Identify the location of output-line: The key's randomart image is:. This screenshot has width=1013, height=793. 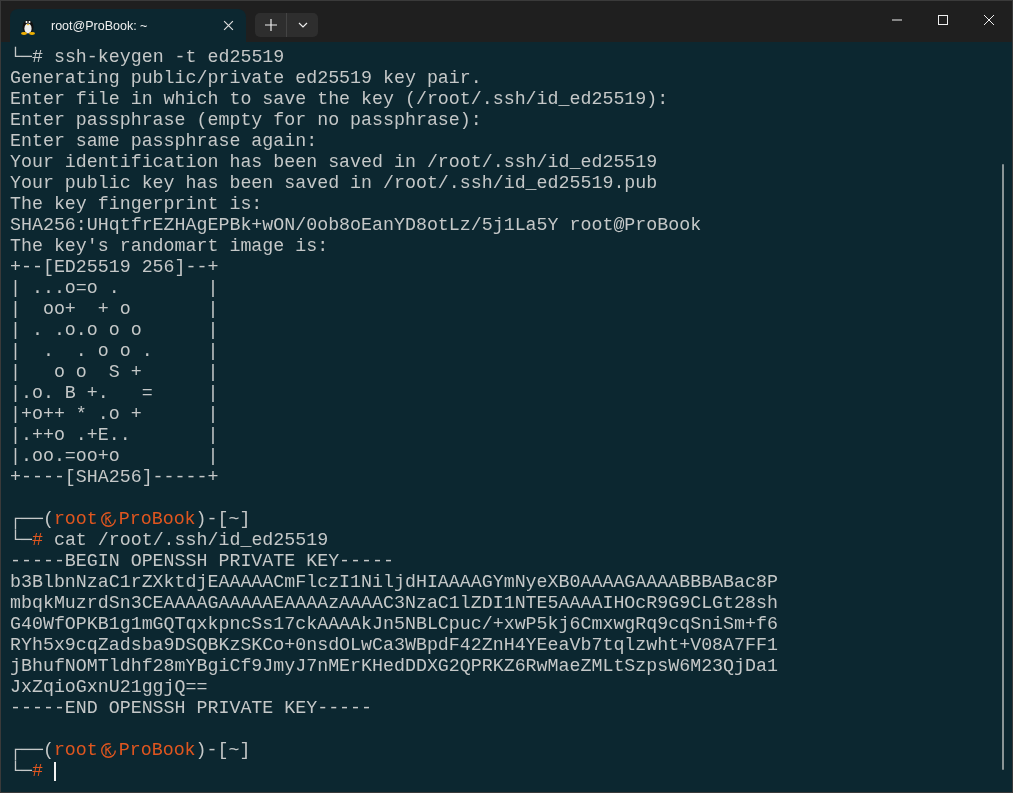
(169, 246).